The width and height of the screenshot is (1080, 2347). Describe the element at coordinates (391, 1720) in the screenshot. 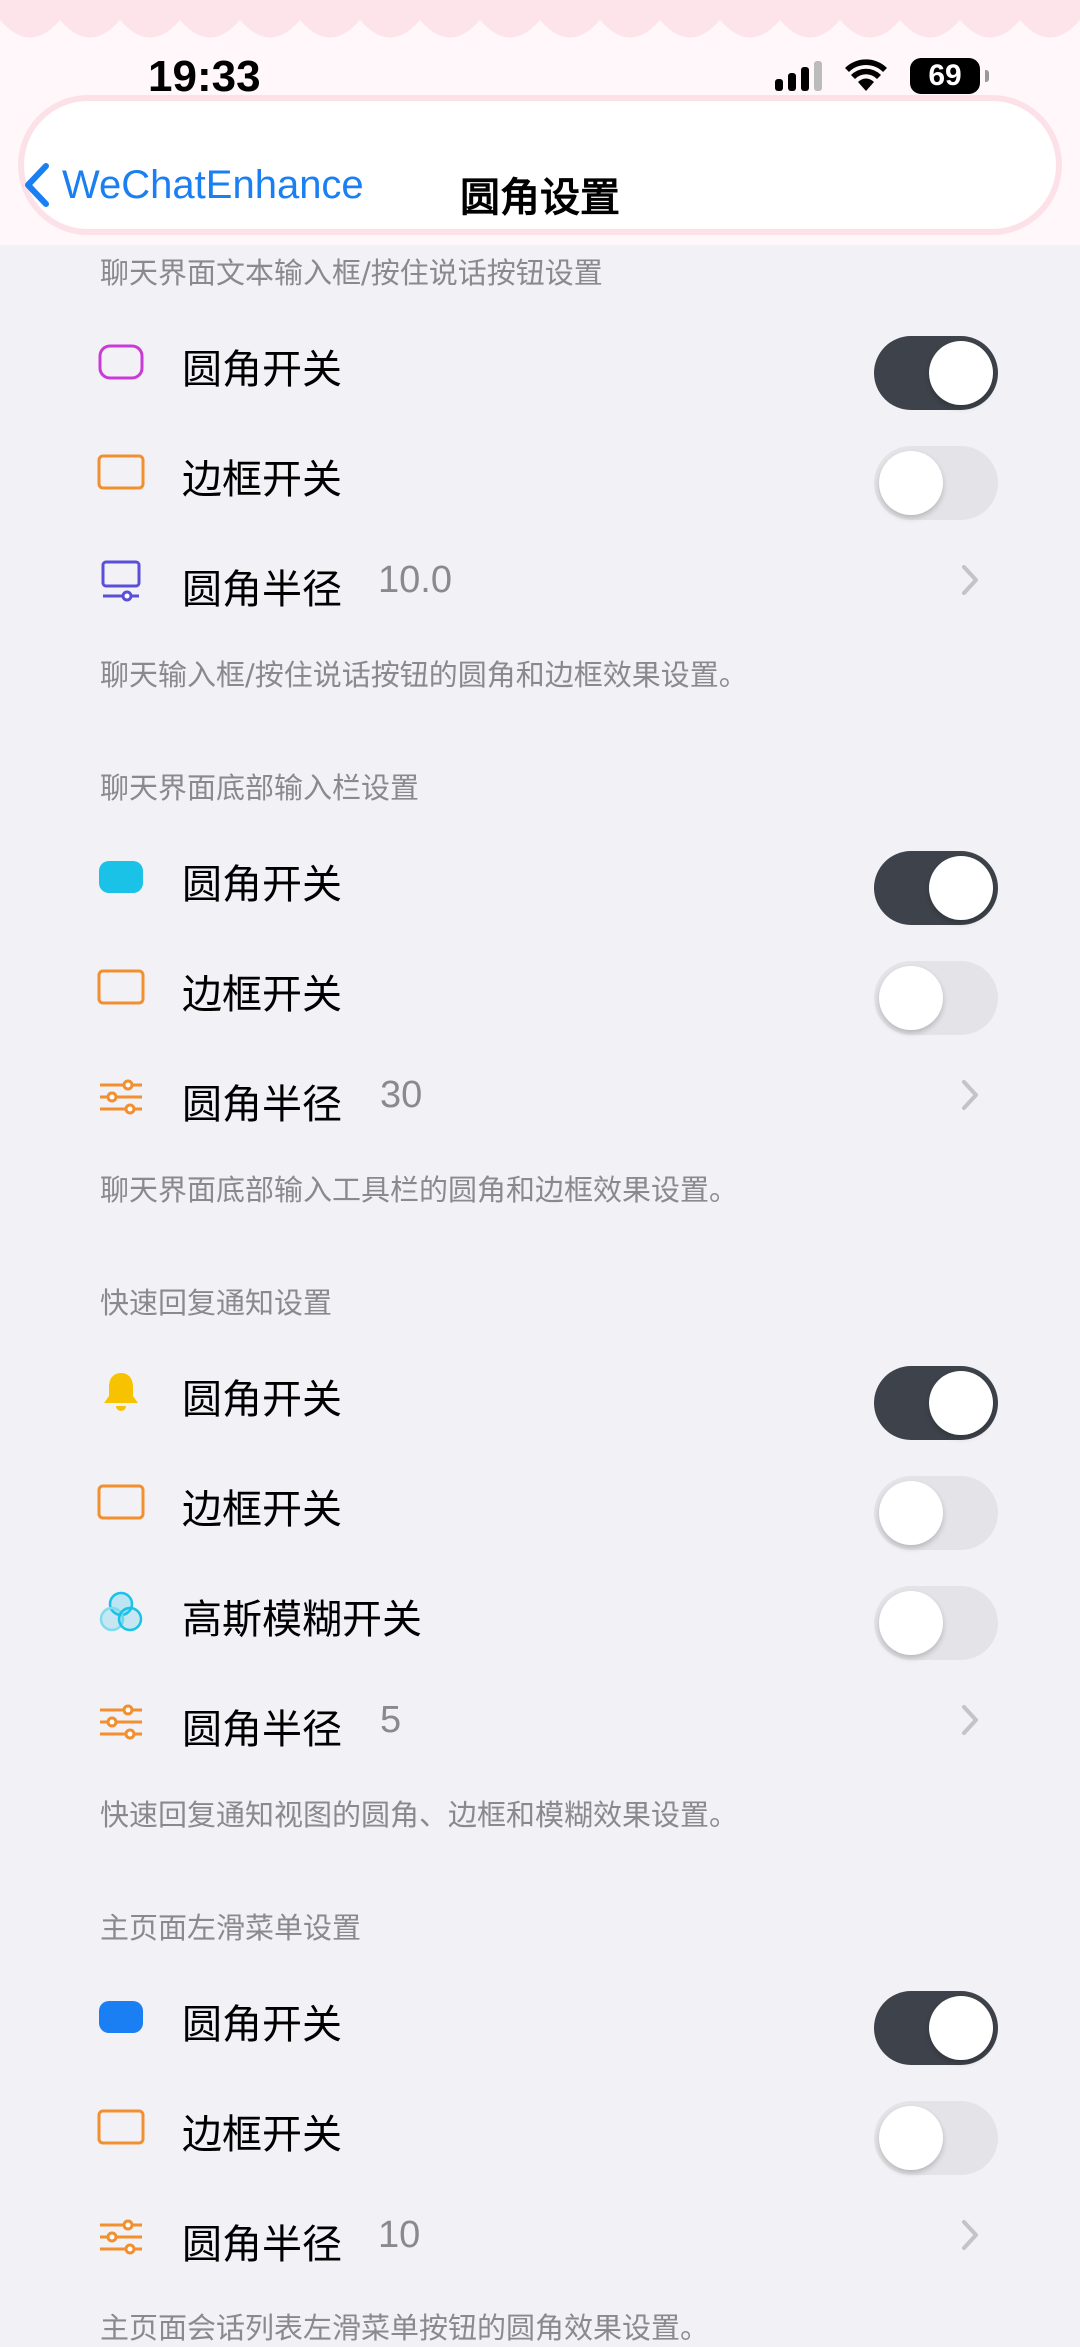

I see `row-value: 5` at that location.